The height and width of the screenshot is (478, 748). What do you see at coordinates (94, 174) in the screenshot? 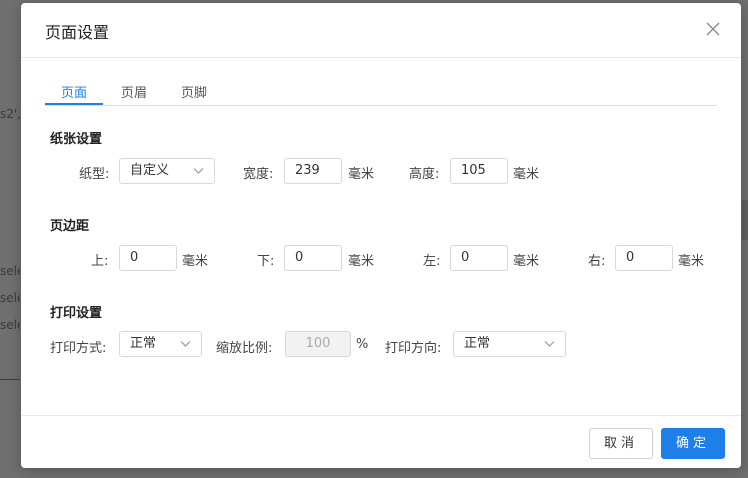
I see `paper-type-label: 纸型:` at bounding box center [94, 174].